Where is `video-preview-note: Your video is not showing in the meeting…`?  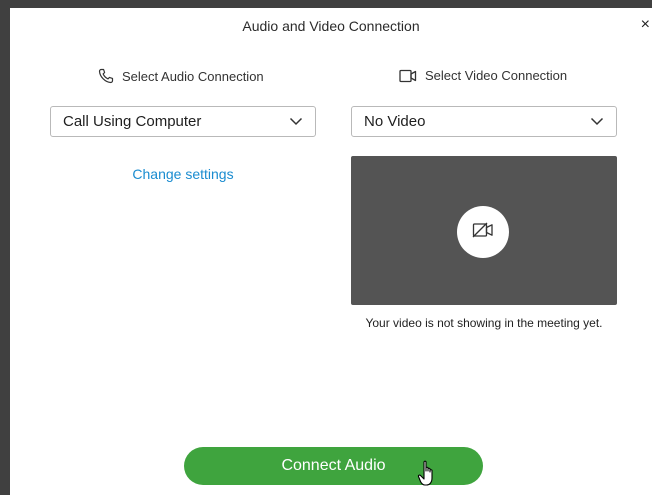 video-preview-note: Your video is not showing in the meeting… is located at coordinates (484, 323).